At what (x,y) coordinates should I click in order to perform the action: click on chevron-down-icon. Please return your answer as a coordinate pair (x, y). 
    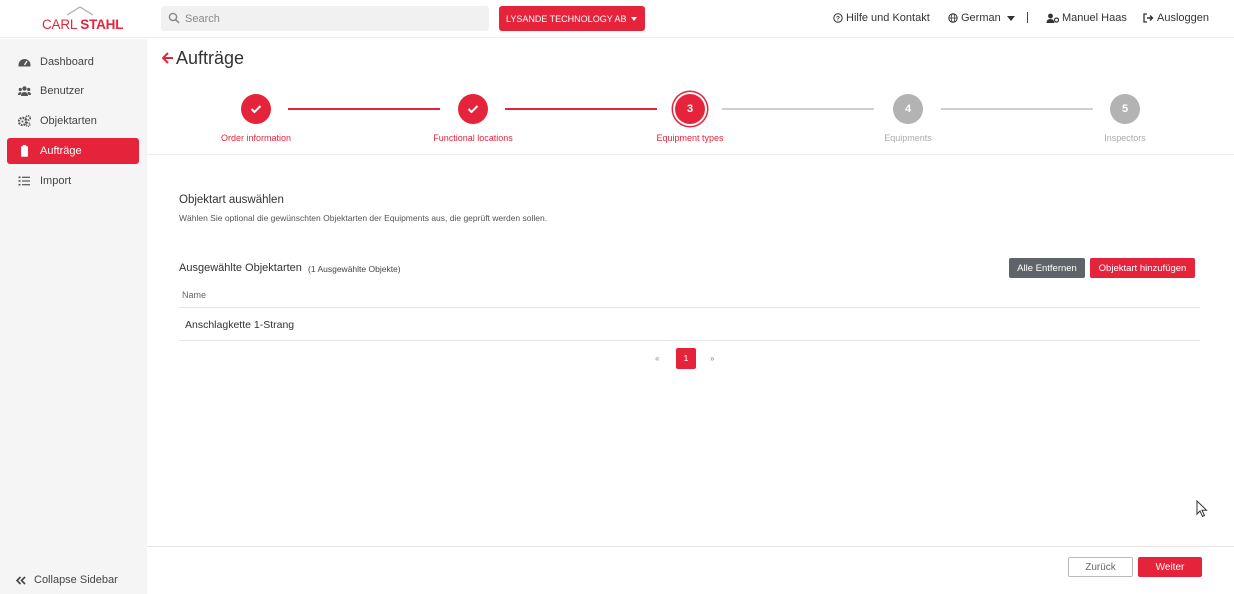
    Looking at the image, I should click on (634, 19).